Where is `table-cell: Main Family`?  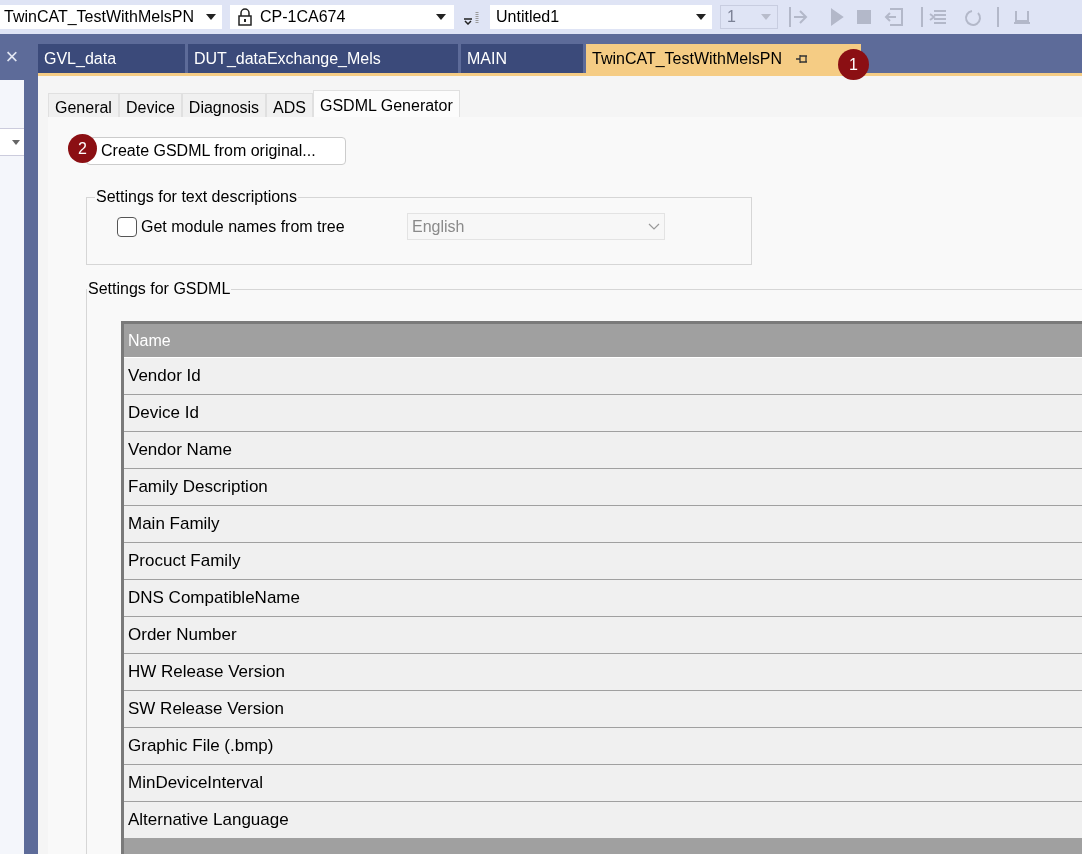 table-cell: Main Family is located at coordinates (603, 524).